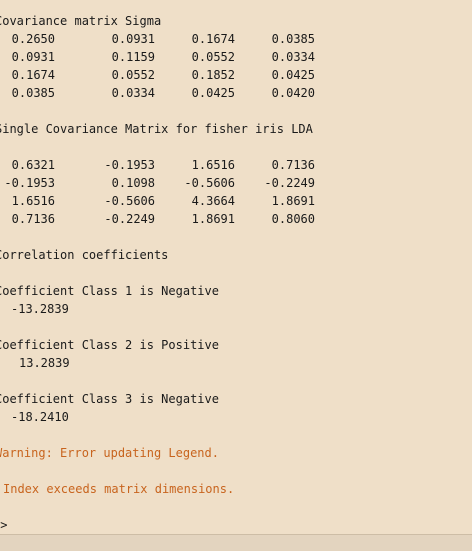  Describe the element at coordinates (109, 453) in the screenshot. I see `warning-message: Warning: Error updating Legend.` at that location.